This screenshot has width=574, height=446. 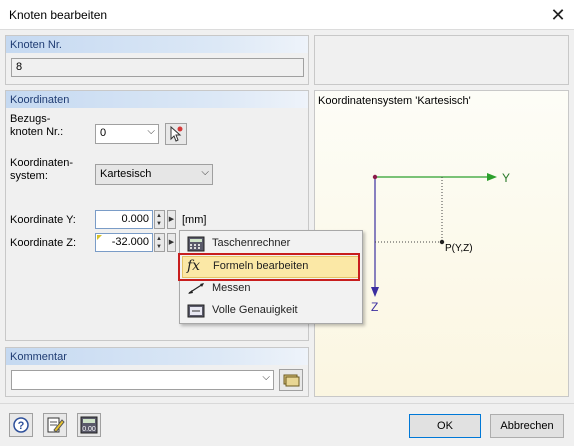 What do you see at coordinates (41, 163) in the screenshot?
I see `coord-system-label-line1: Koordinaten-` at bounding box center [41, 163].